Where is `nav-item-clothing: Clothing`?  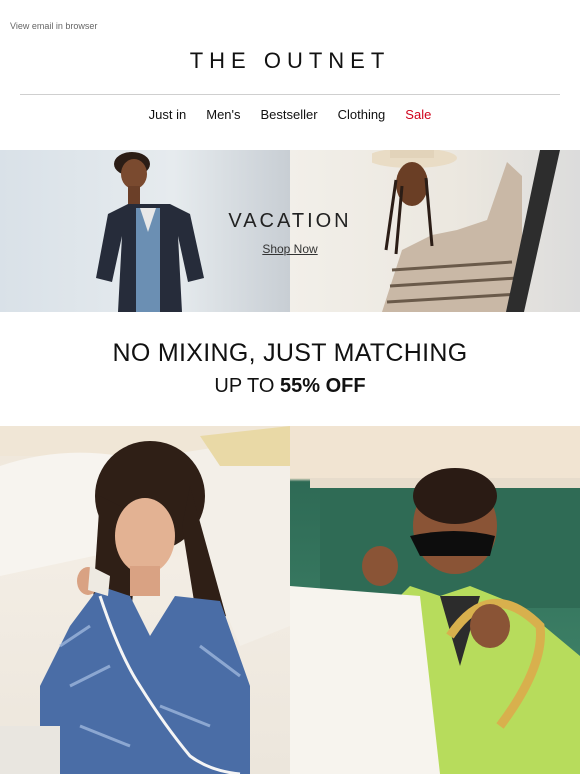
nav-item-clothing: Clothing is located at coordinates (362, 114).